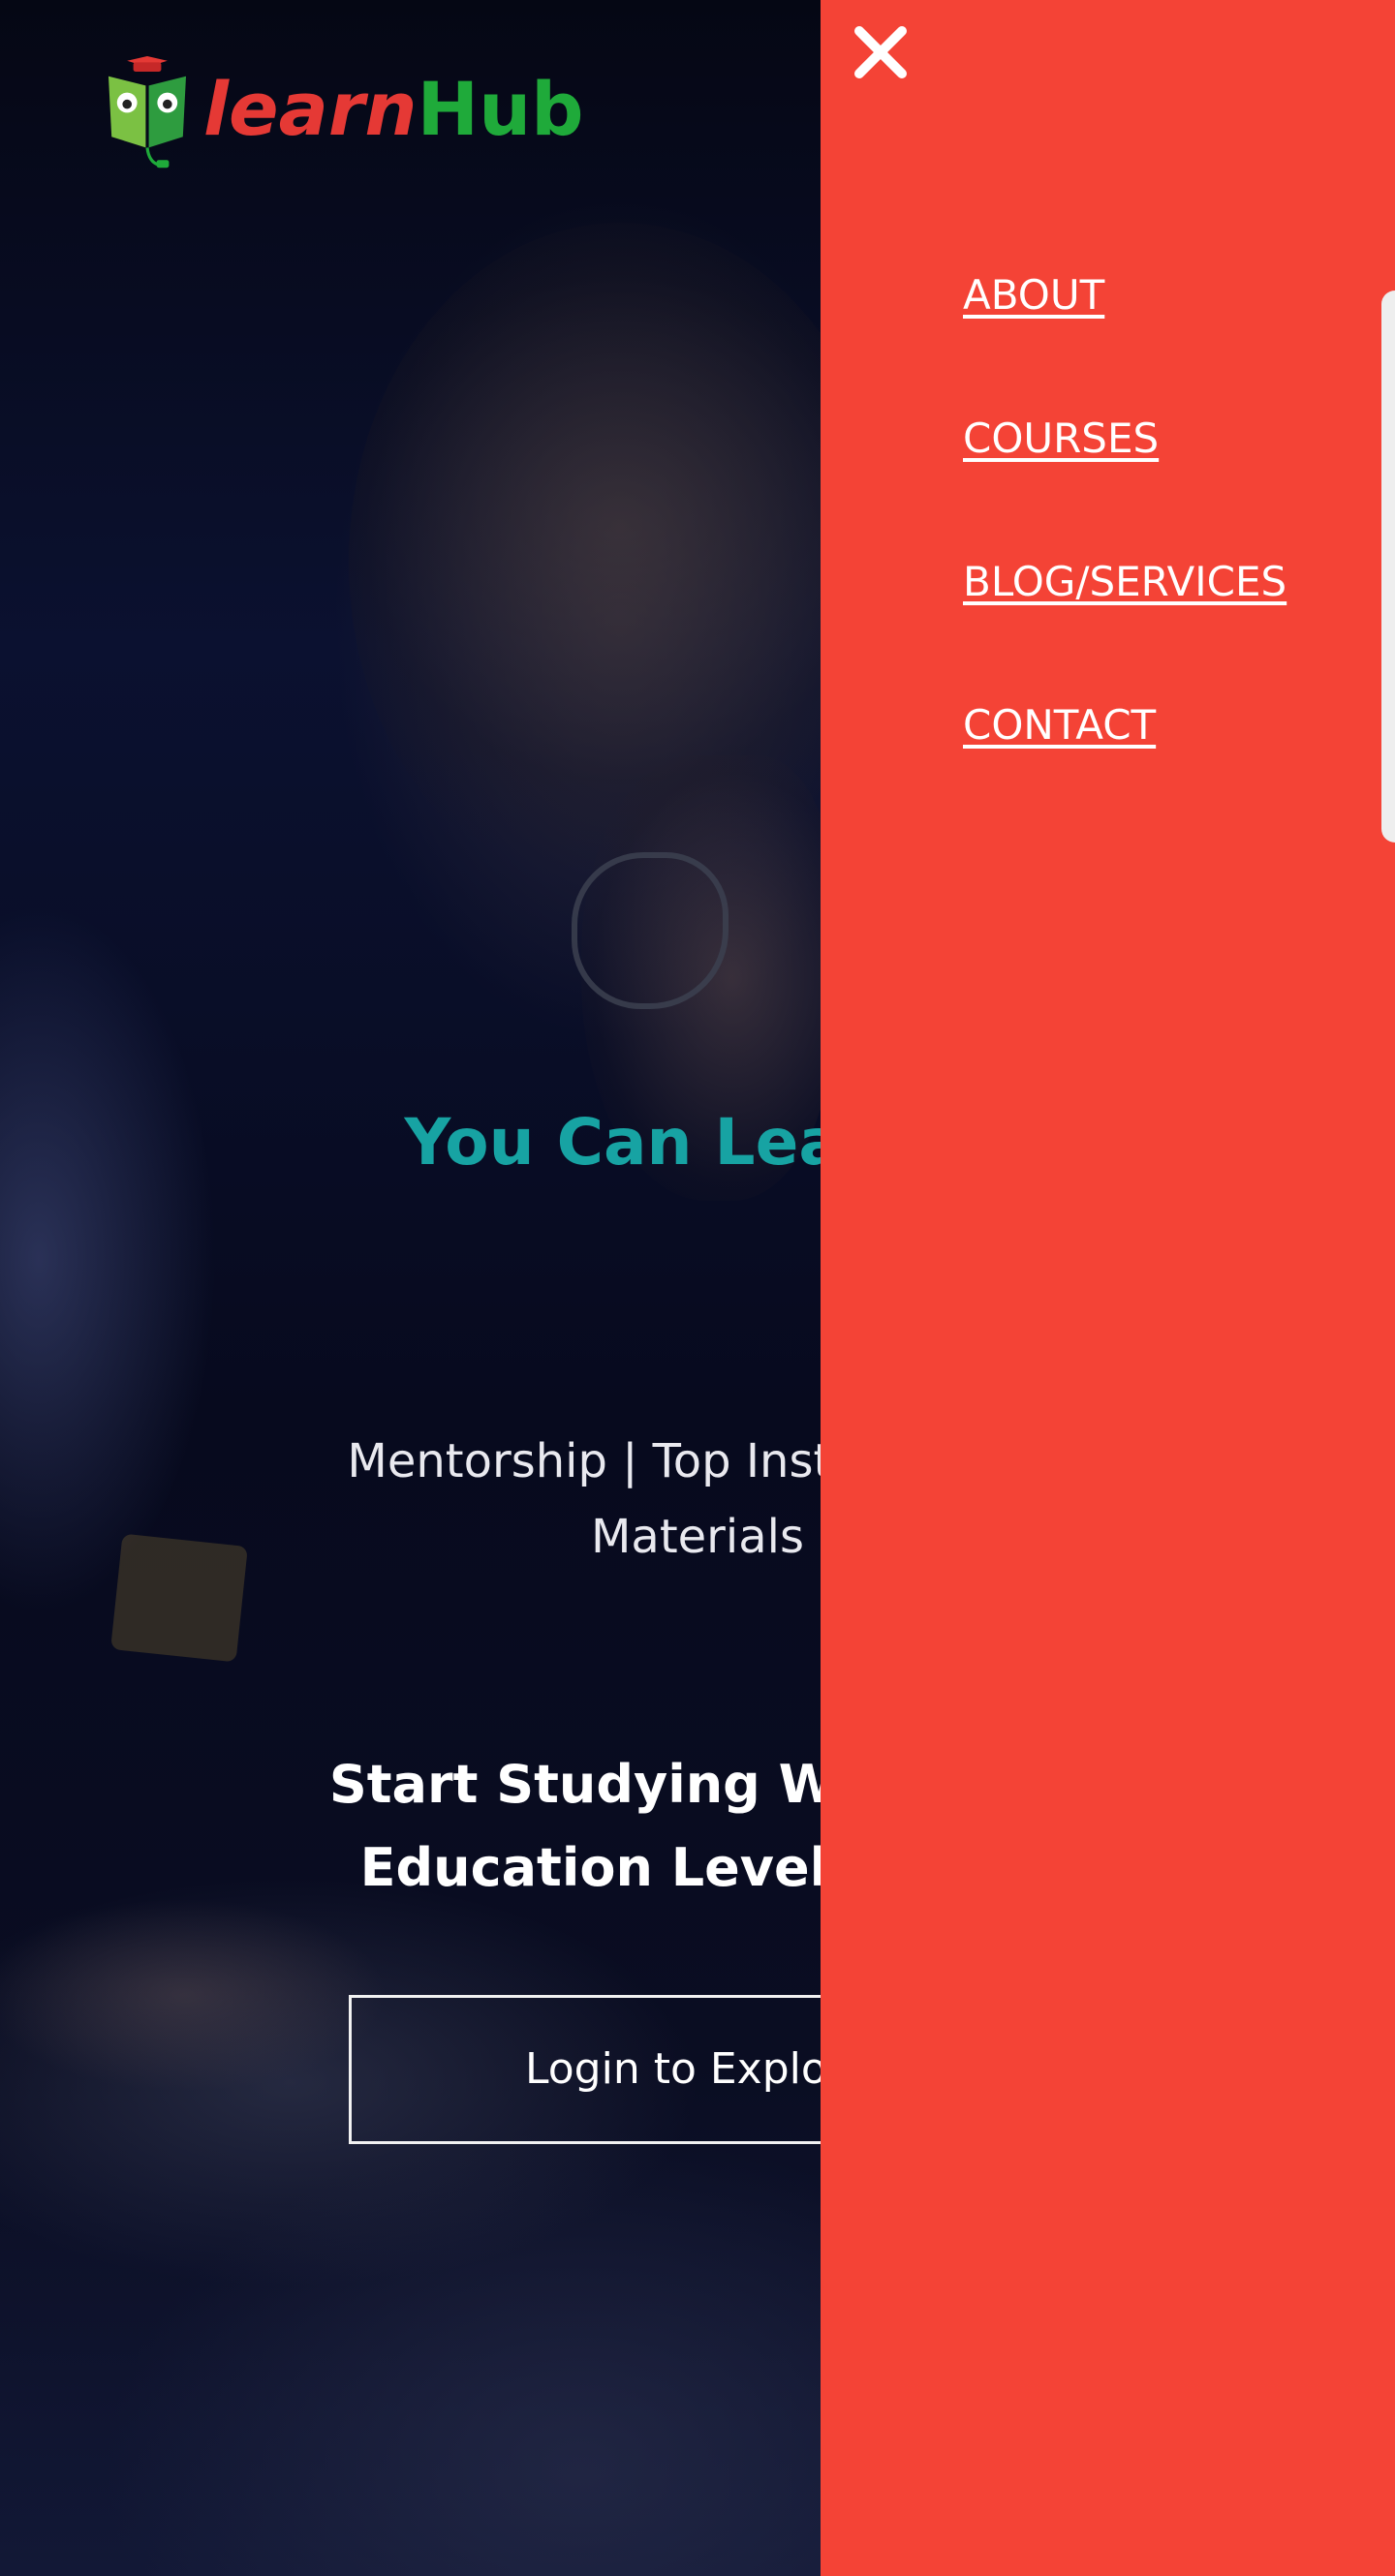 Image resolution: width=1395 pixels, height=2576 pixels. What do you see at coordinates (194, 1995) in the screenshot?
I see `hero-photo-hand` at bounding box center [194, 1995].